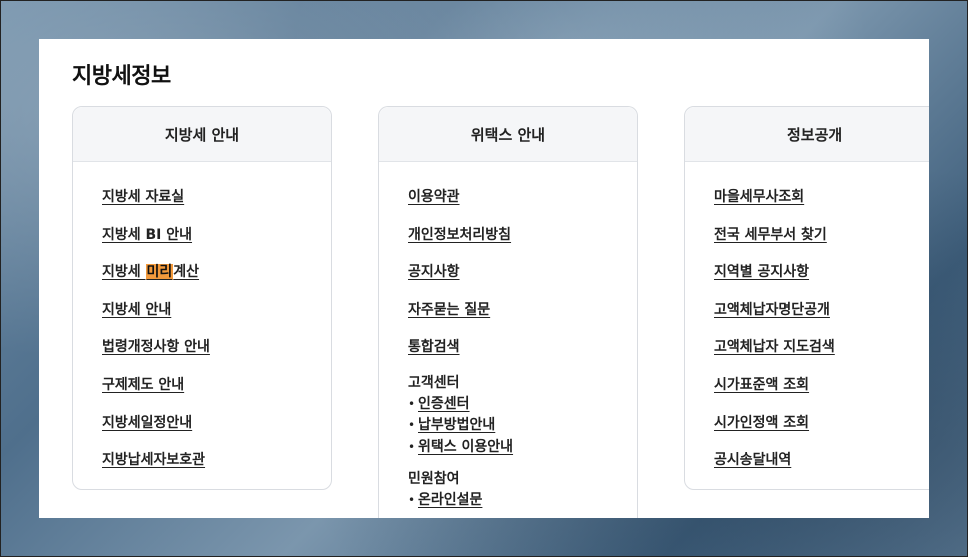 Image resolution: width=968 pixels, height=557 pixels. I want to click on link-tax-schedule: 지방세일정안내, so click(147, 423).